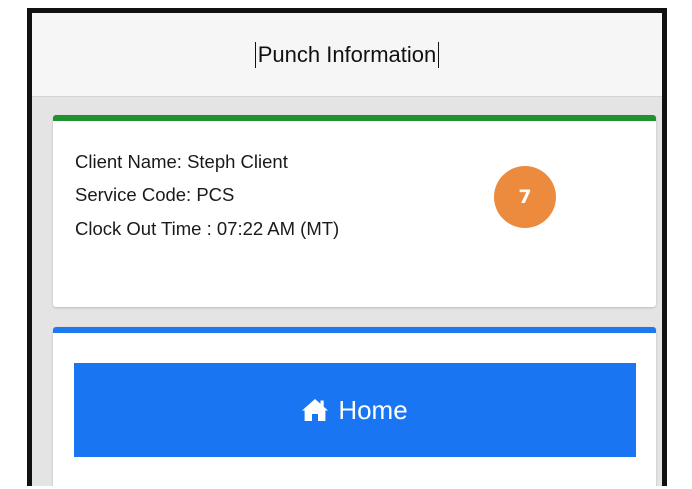  Describe the element at coordinates (207, 228) in the screenshot. I see `clock-out-time-text: Clock Out Time : 07:22 AM (MT)` at that location.